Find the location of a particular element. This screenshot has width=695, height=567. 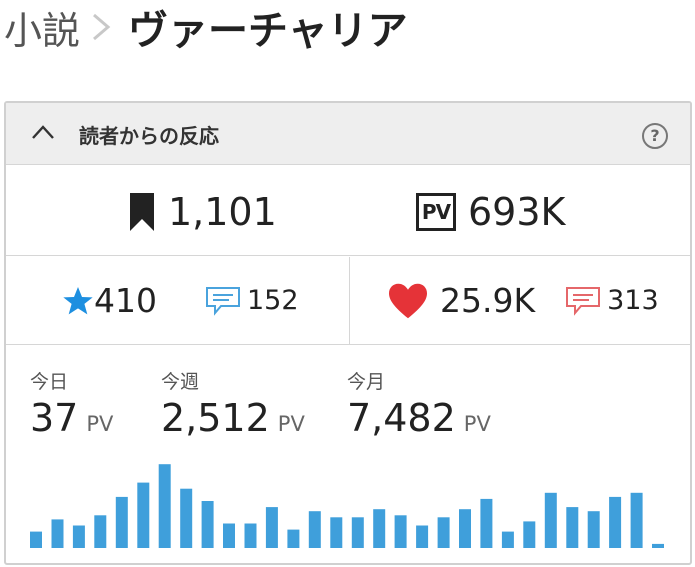

bookmark-count: 1,101 is located at coordinates (222, 212).